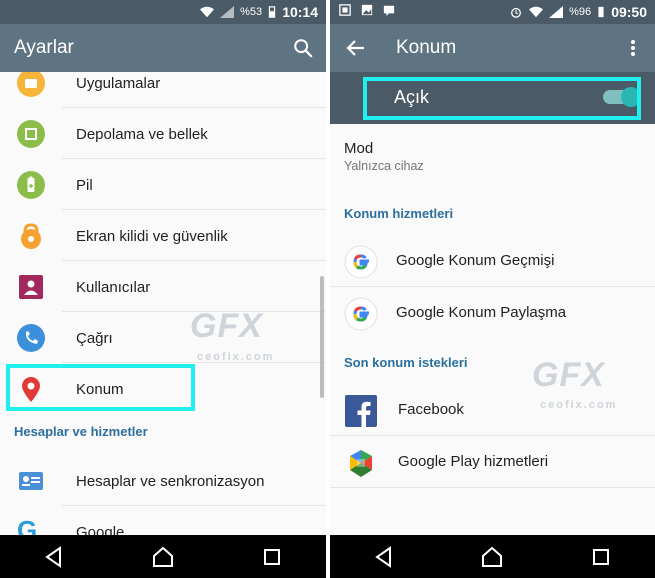  Describe the element at coordinates (502, 98) in the screenshot. I see `toggle-highlight-box` at that location.